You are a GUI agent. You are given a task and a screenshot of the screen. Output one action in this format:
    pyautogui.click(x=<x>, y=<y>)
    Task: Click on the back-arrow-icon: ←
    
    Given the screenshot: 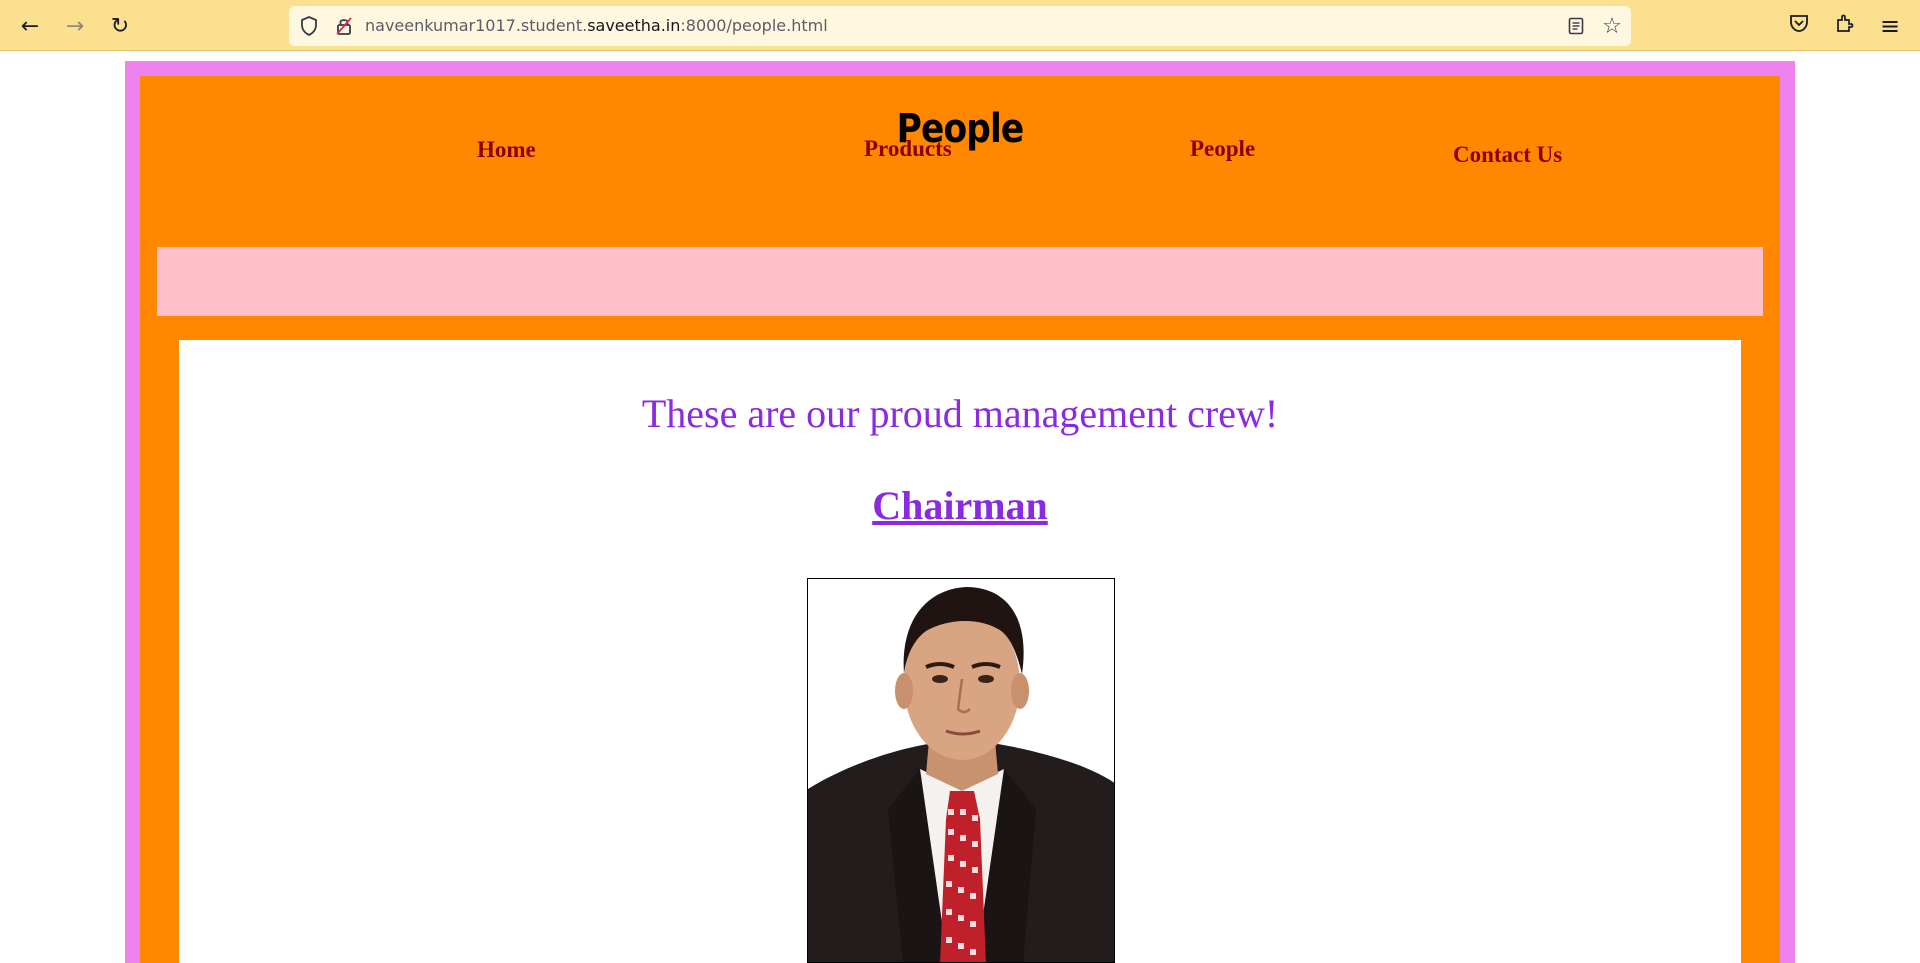 What is the action you would take?
    pyautogui.click(x=30, y=26)
    